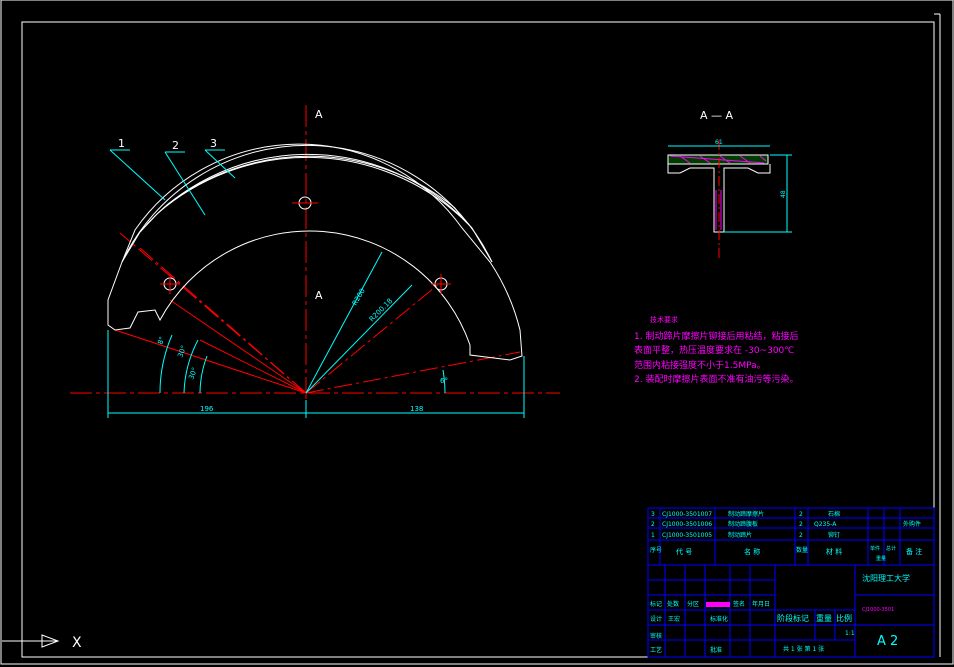  What do you see at coordinates (793, 618) in the screenshot?
I see `svg-text: 阶段标记` at bounding box center [793, 618].